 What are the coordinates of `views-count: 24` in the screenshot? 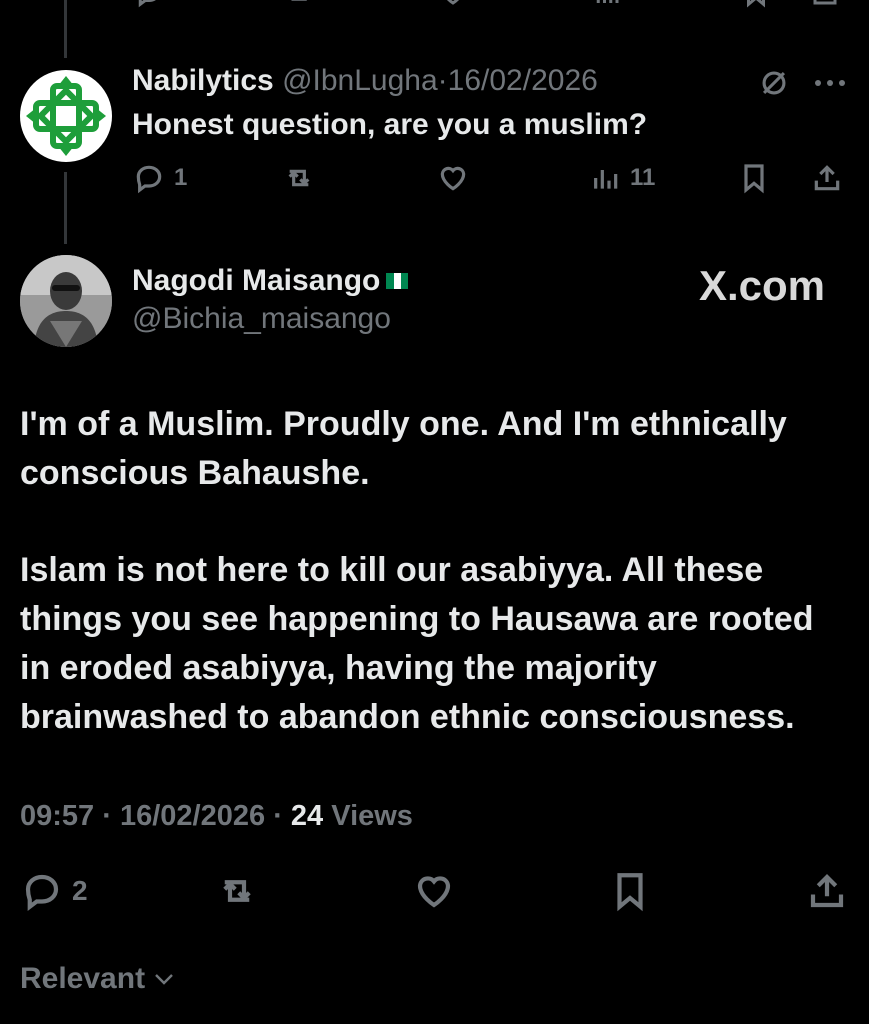 It's located at (307, 816).